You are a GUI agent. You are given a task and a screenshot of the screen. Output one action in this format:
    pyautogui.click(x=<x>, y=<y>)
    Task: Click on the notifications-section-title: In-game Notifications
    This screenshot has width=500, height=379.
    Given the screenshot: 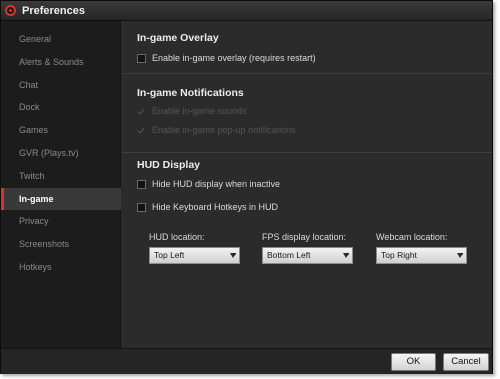 What is the action you would take?
    pyautogui.click(x=190, y=93)
    